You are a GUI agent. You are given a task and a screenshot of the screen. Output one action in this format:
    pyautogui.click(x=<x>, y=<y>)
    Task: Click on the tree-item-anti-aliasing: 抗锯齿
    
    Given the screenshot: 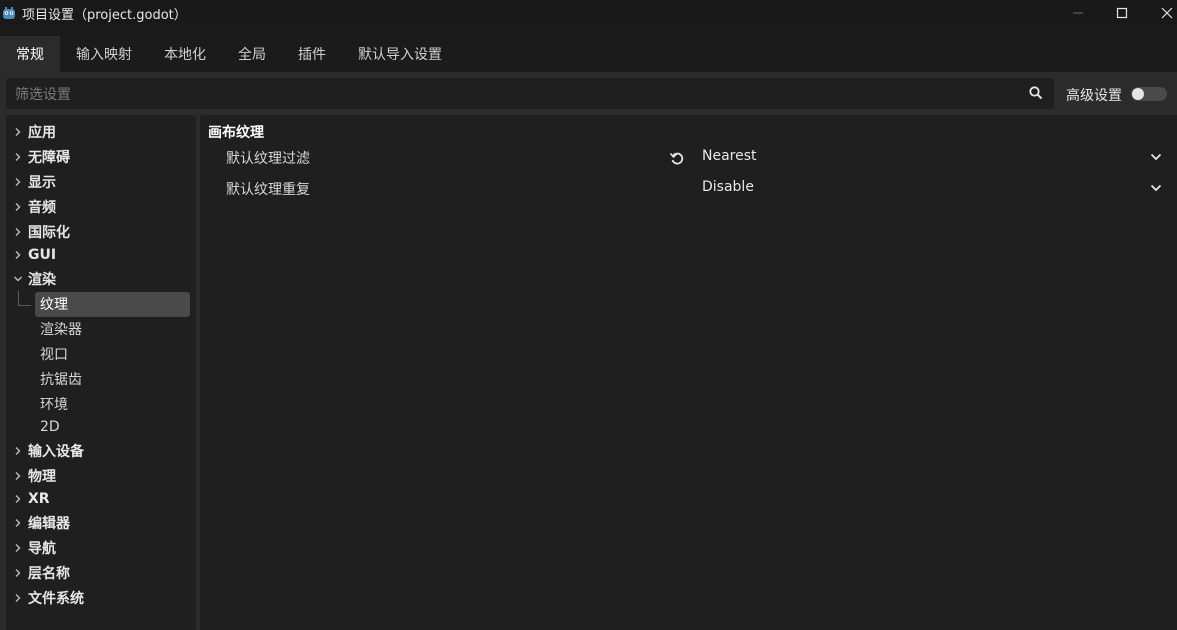 What is the action you would take?
    pyautogui.click(x=101, y=379)
    